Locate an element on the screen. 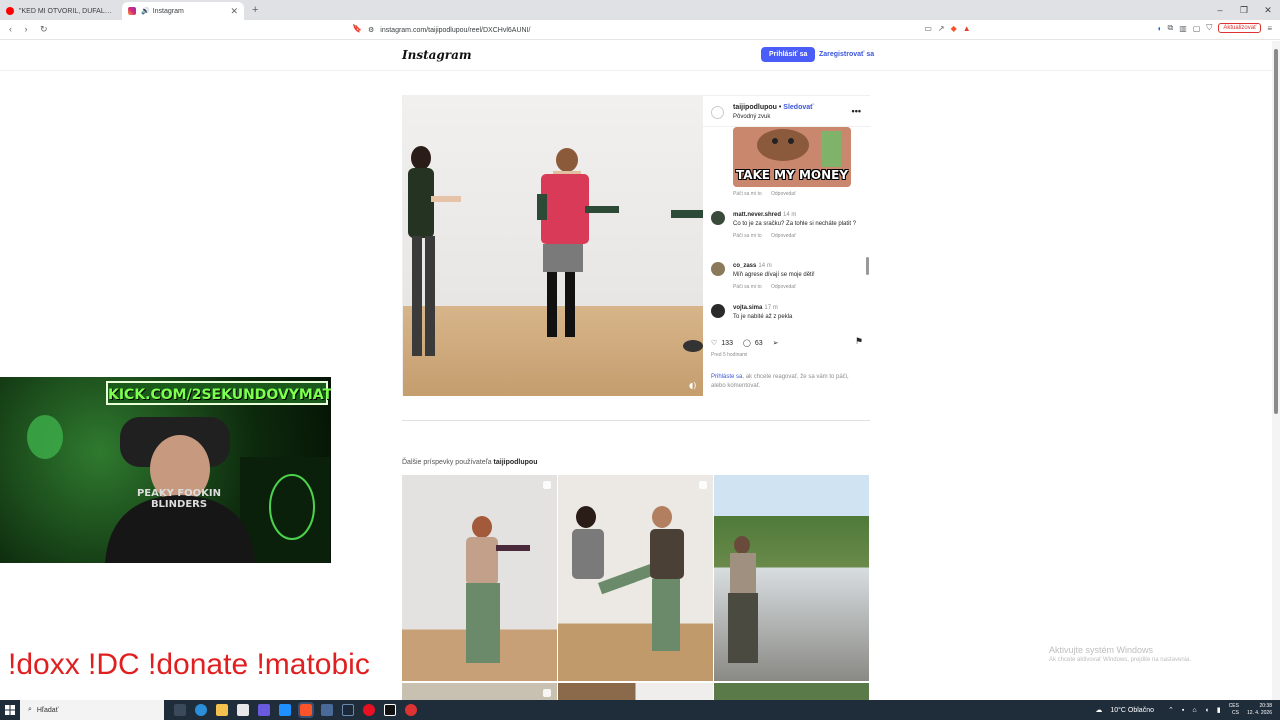 The image size is (1280, 720). comment-time: 17 m is located at coordinates (771, 308).